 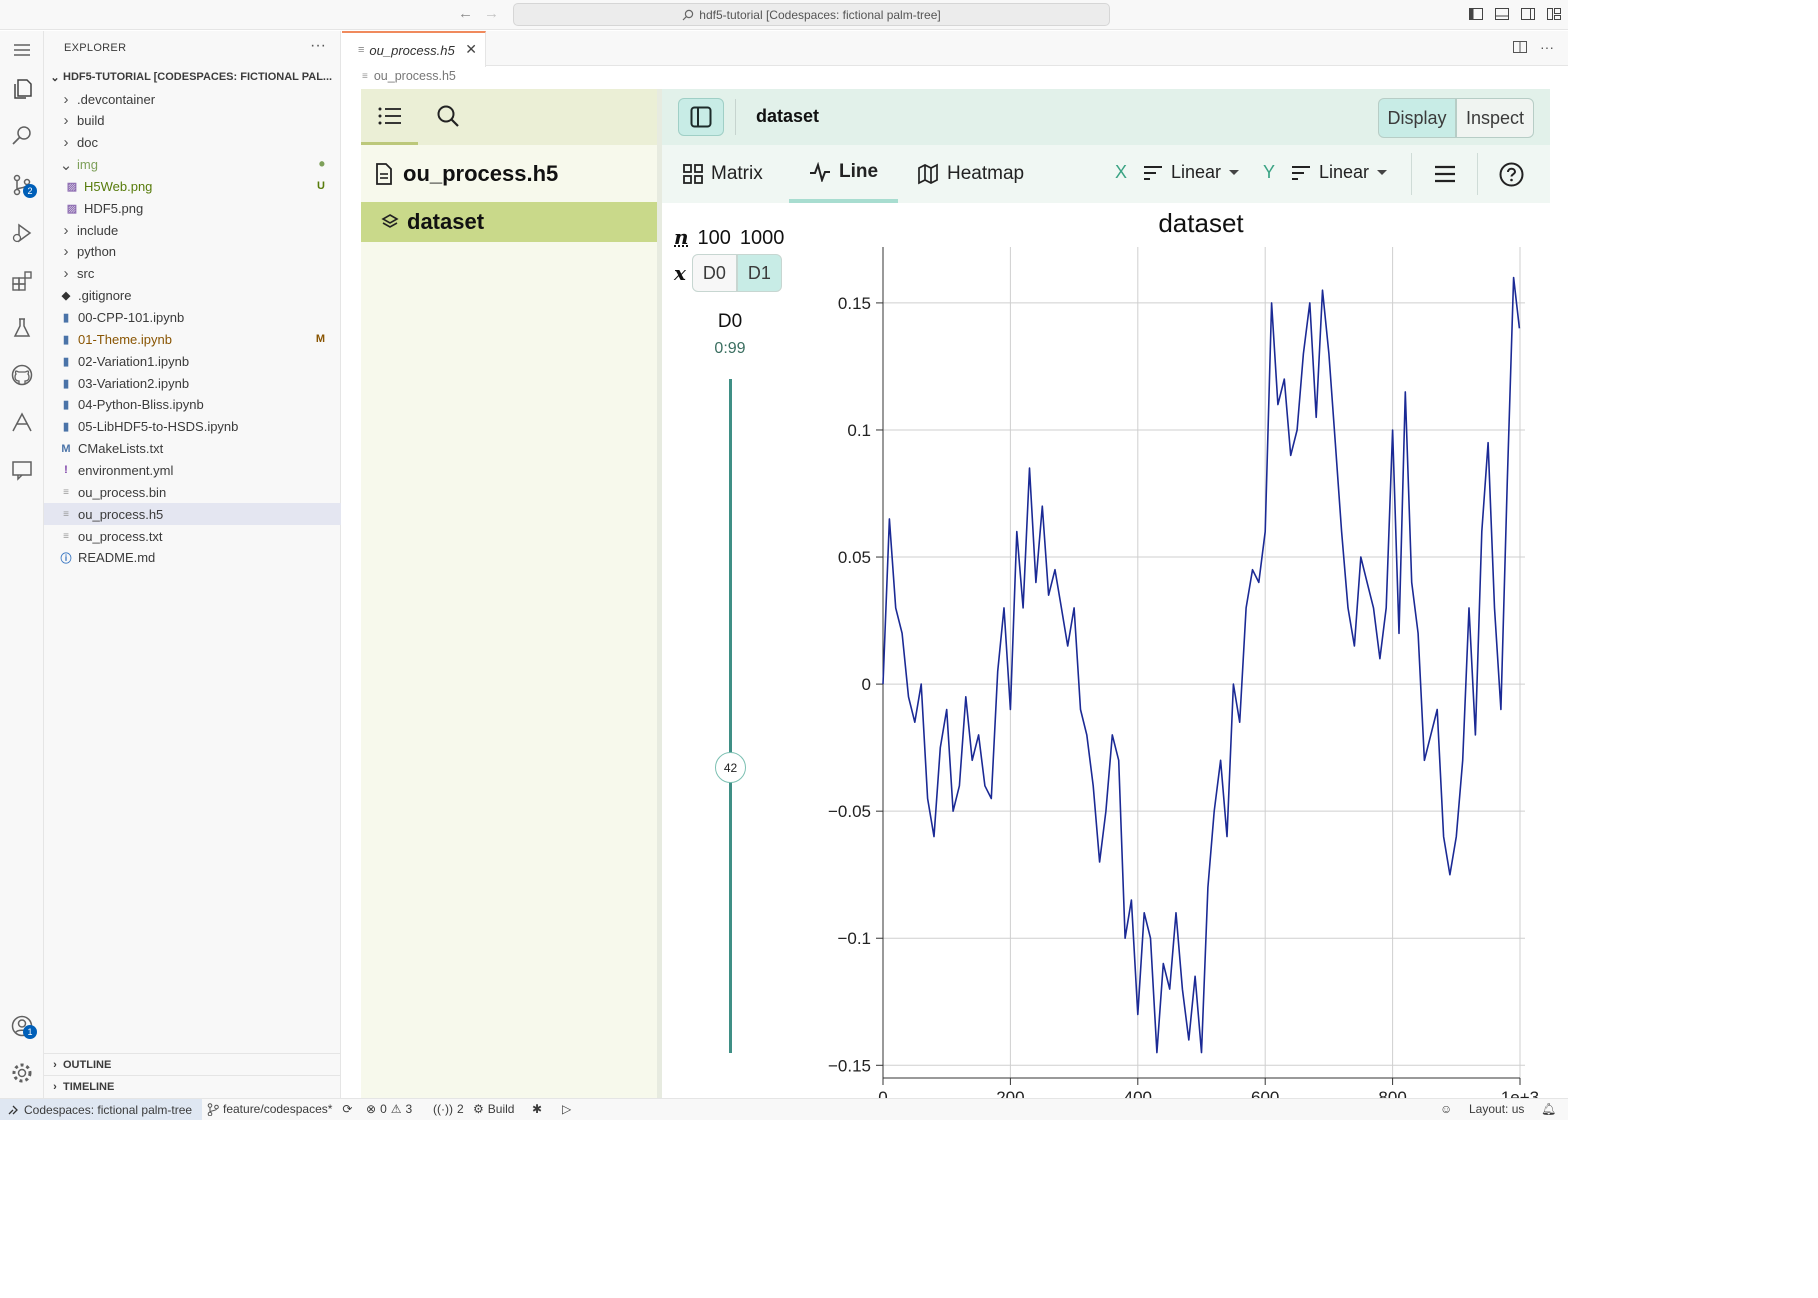 What do you see at coordinates (493, 1109) in the screenshot?
I see `build-status: ⚙ Build` at bounding box center [493, 1109].